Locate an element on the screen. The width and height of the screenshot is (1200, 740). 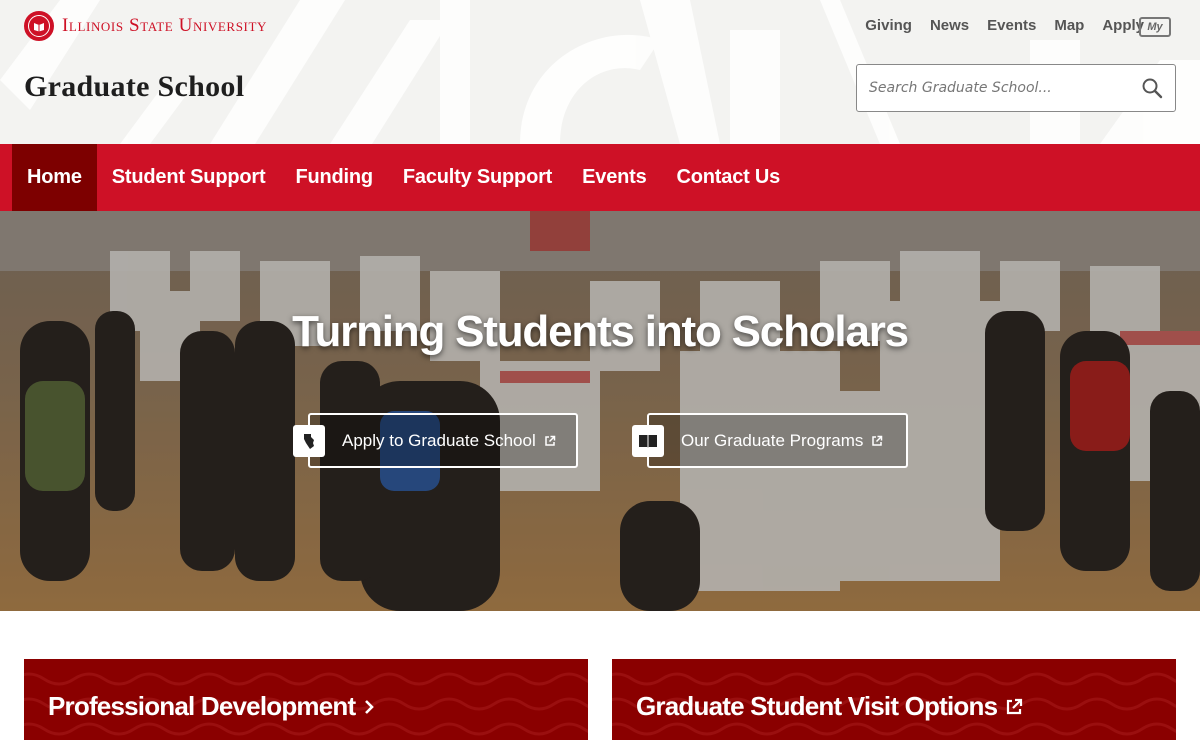
apply-to-graduate-school-button: Apply to Graduate School is located at coordinates (435, 440).